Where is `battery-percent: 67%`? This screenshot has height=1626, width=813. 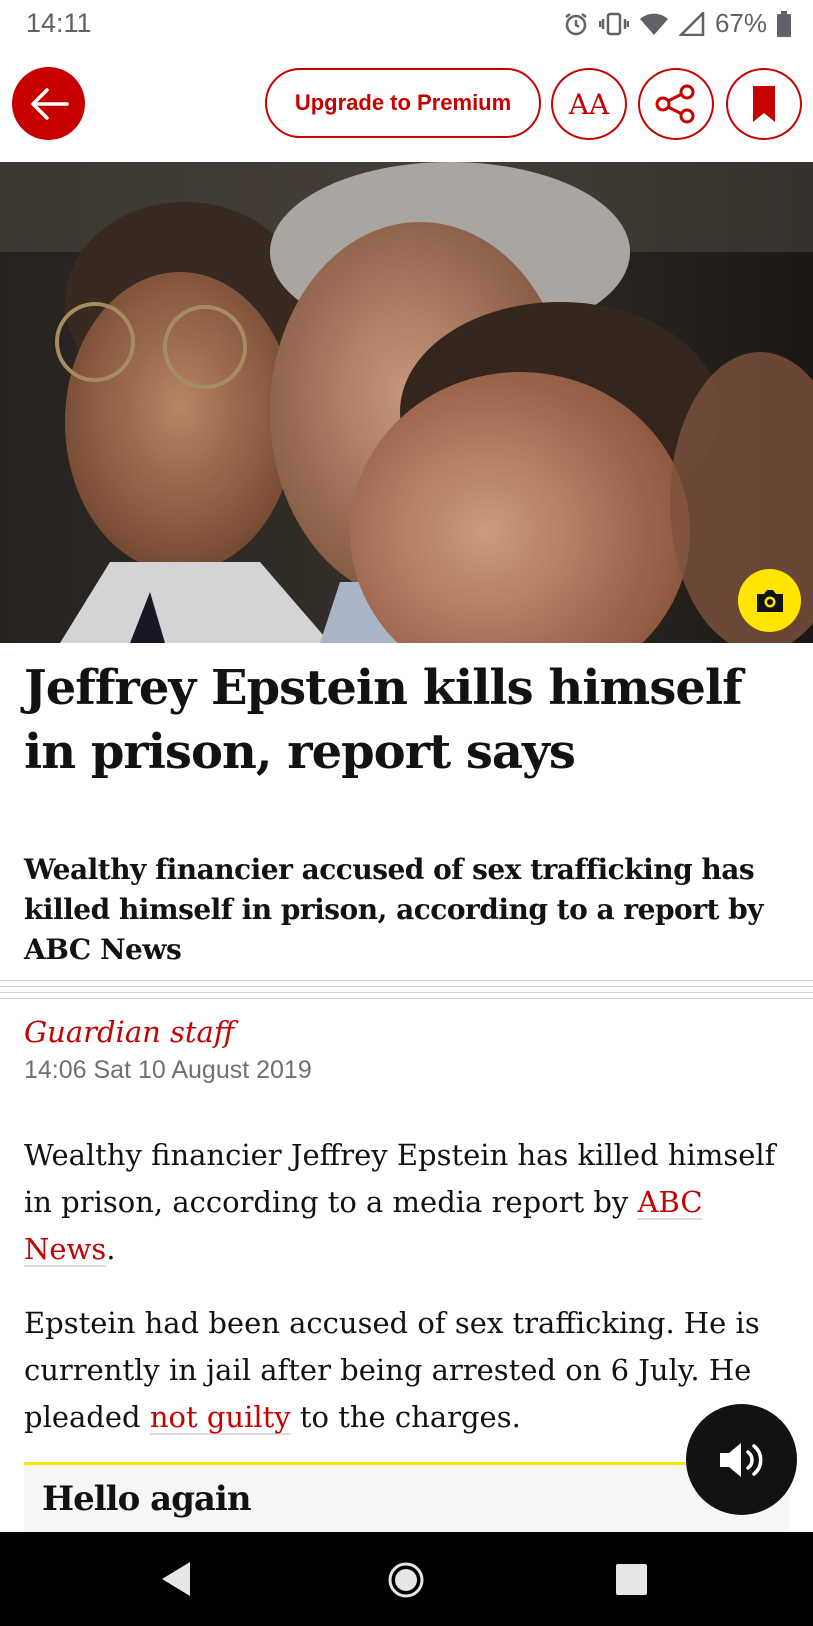
battery-percent: 67% is located at coordinates (740, 23).